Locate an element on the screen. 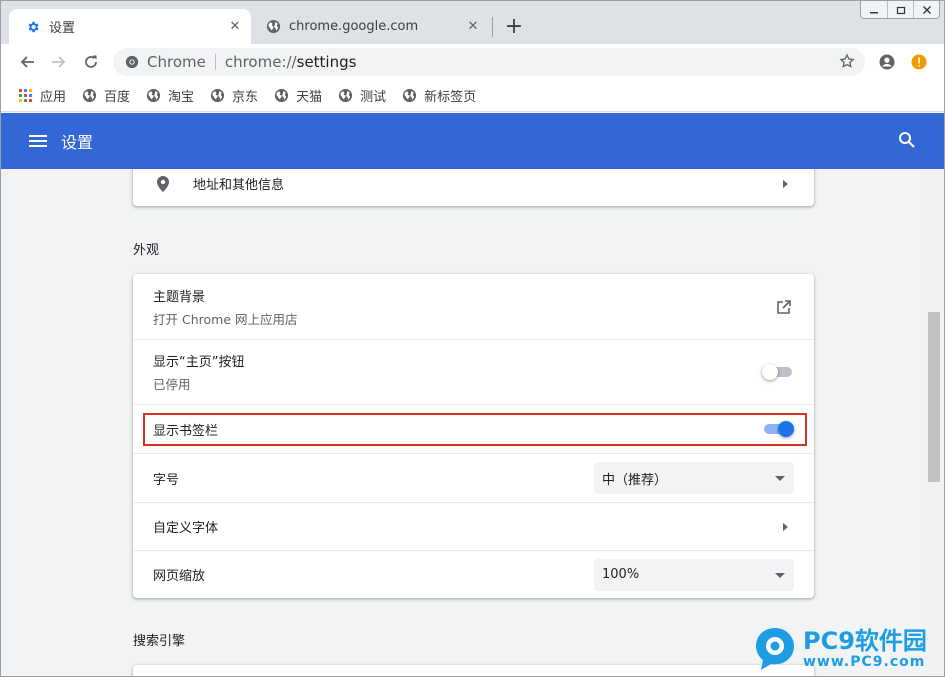  watermark: PC9软件园 www.PC9.com is located at coordinates (848, 649).